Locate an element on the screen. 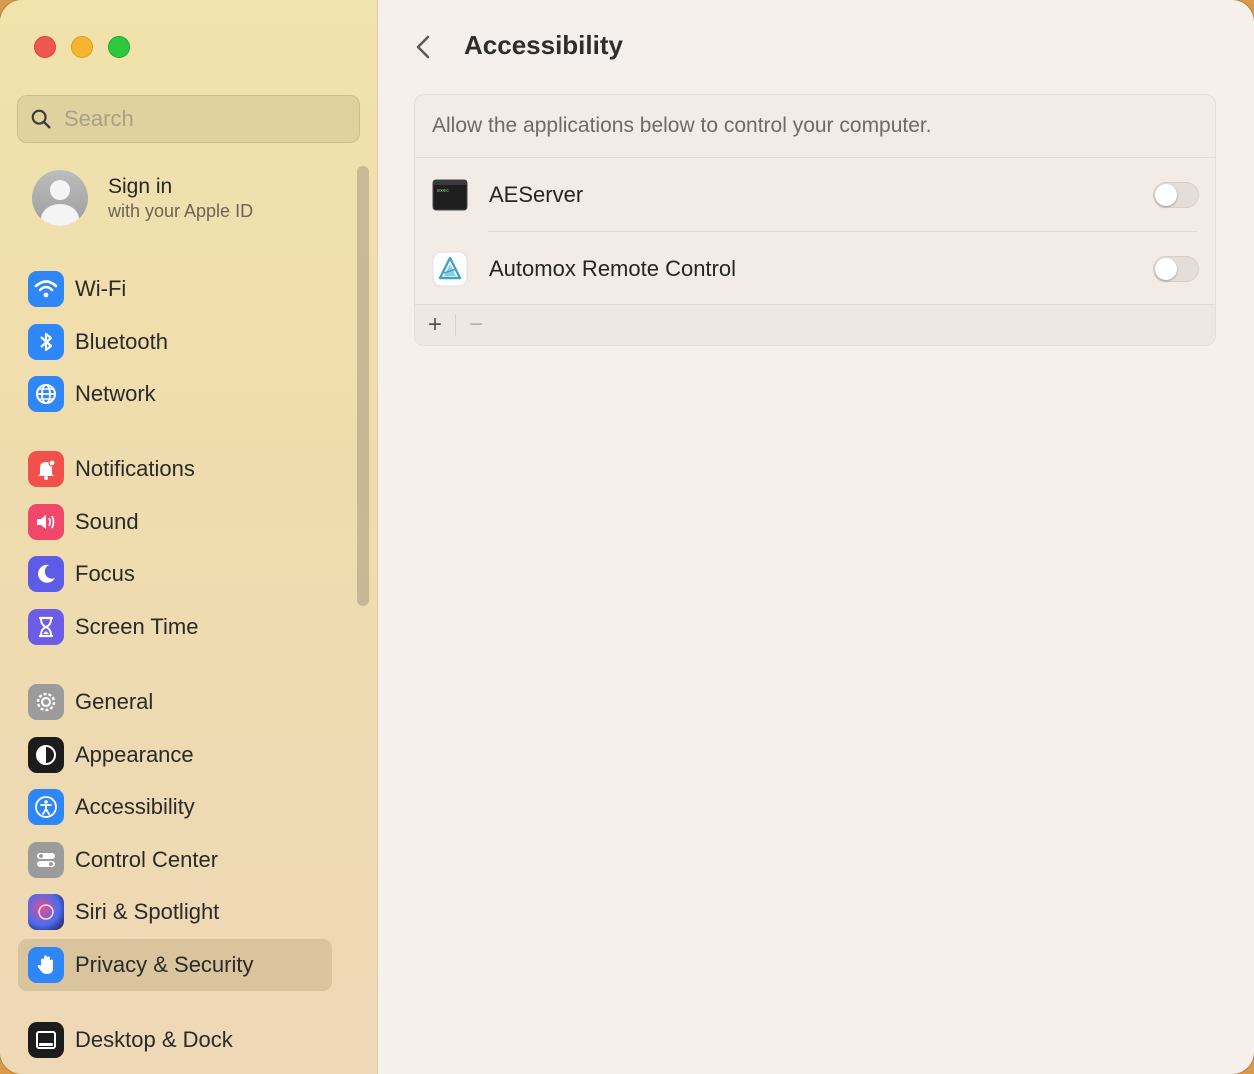 This screenshot has height=1074, width=1254. sidebar-item-label: Screen Time is located at coordinates (137, 626).